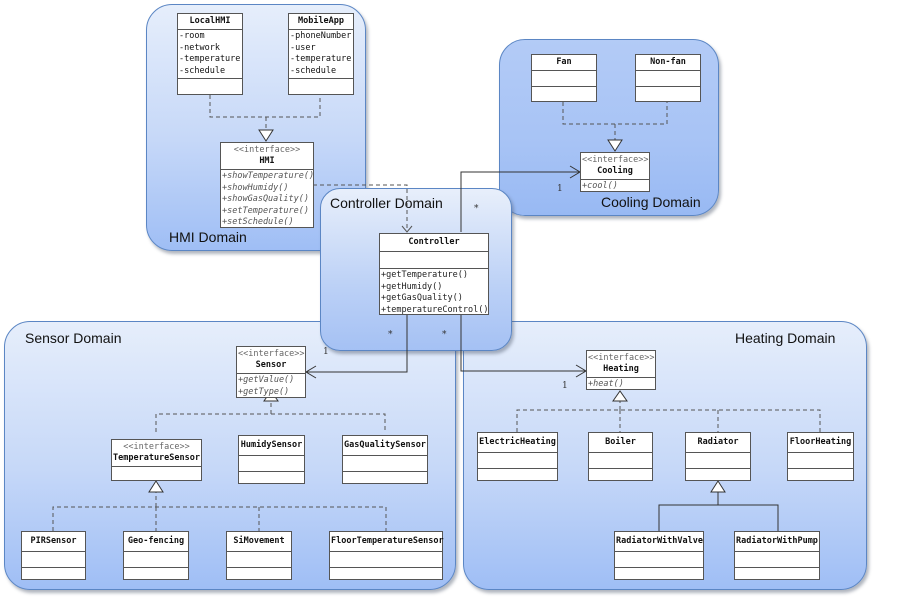 The image size is (898, 597). I want to click on heating-domain-label: Heating Domain, so click(785, 338).